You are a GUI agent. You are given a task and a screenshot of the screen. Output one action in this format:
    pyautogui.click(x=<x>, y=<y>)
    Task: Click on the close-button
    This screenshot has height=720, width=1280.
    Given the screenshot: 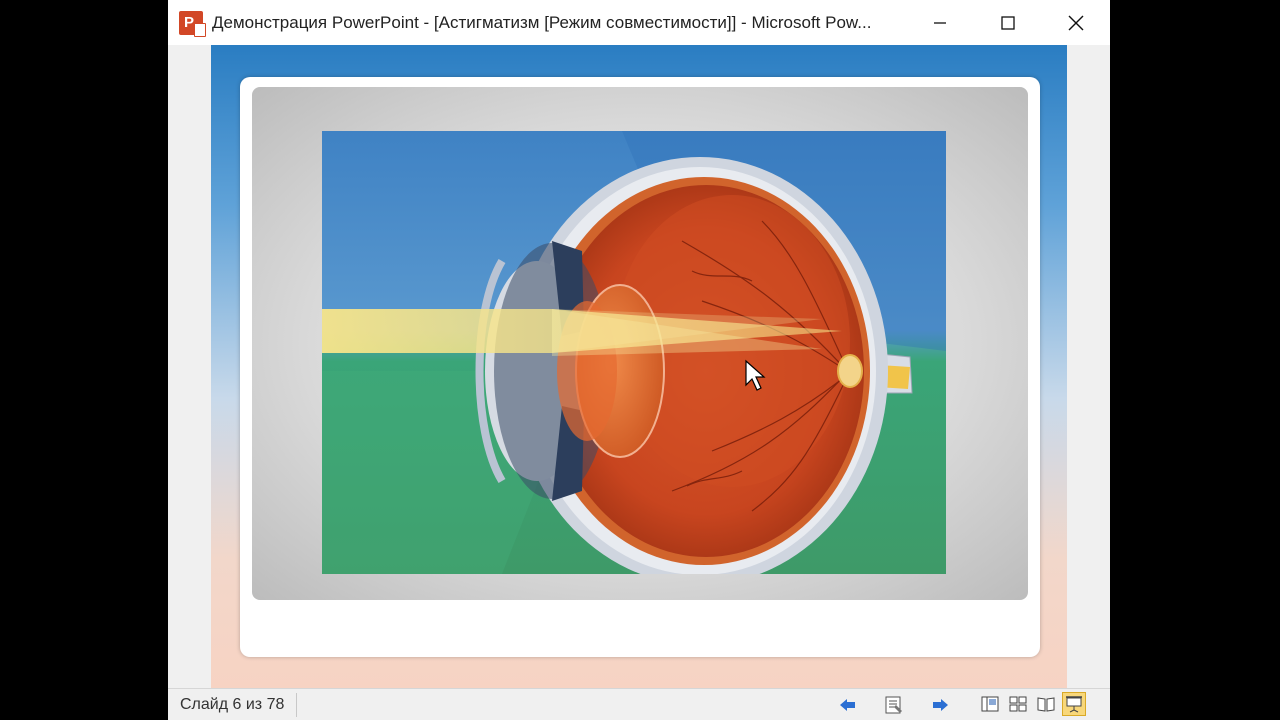 What is the action you would take?
    pyautogui.click(x=1076, y=22)
    